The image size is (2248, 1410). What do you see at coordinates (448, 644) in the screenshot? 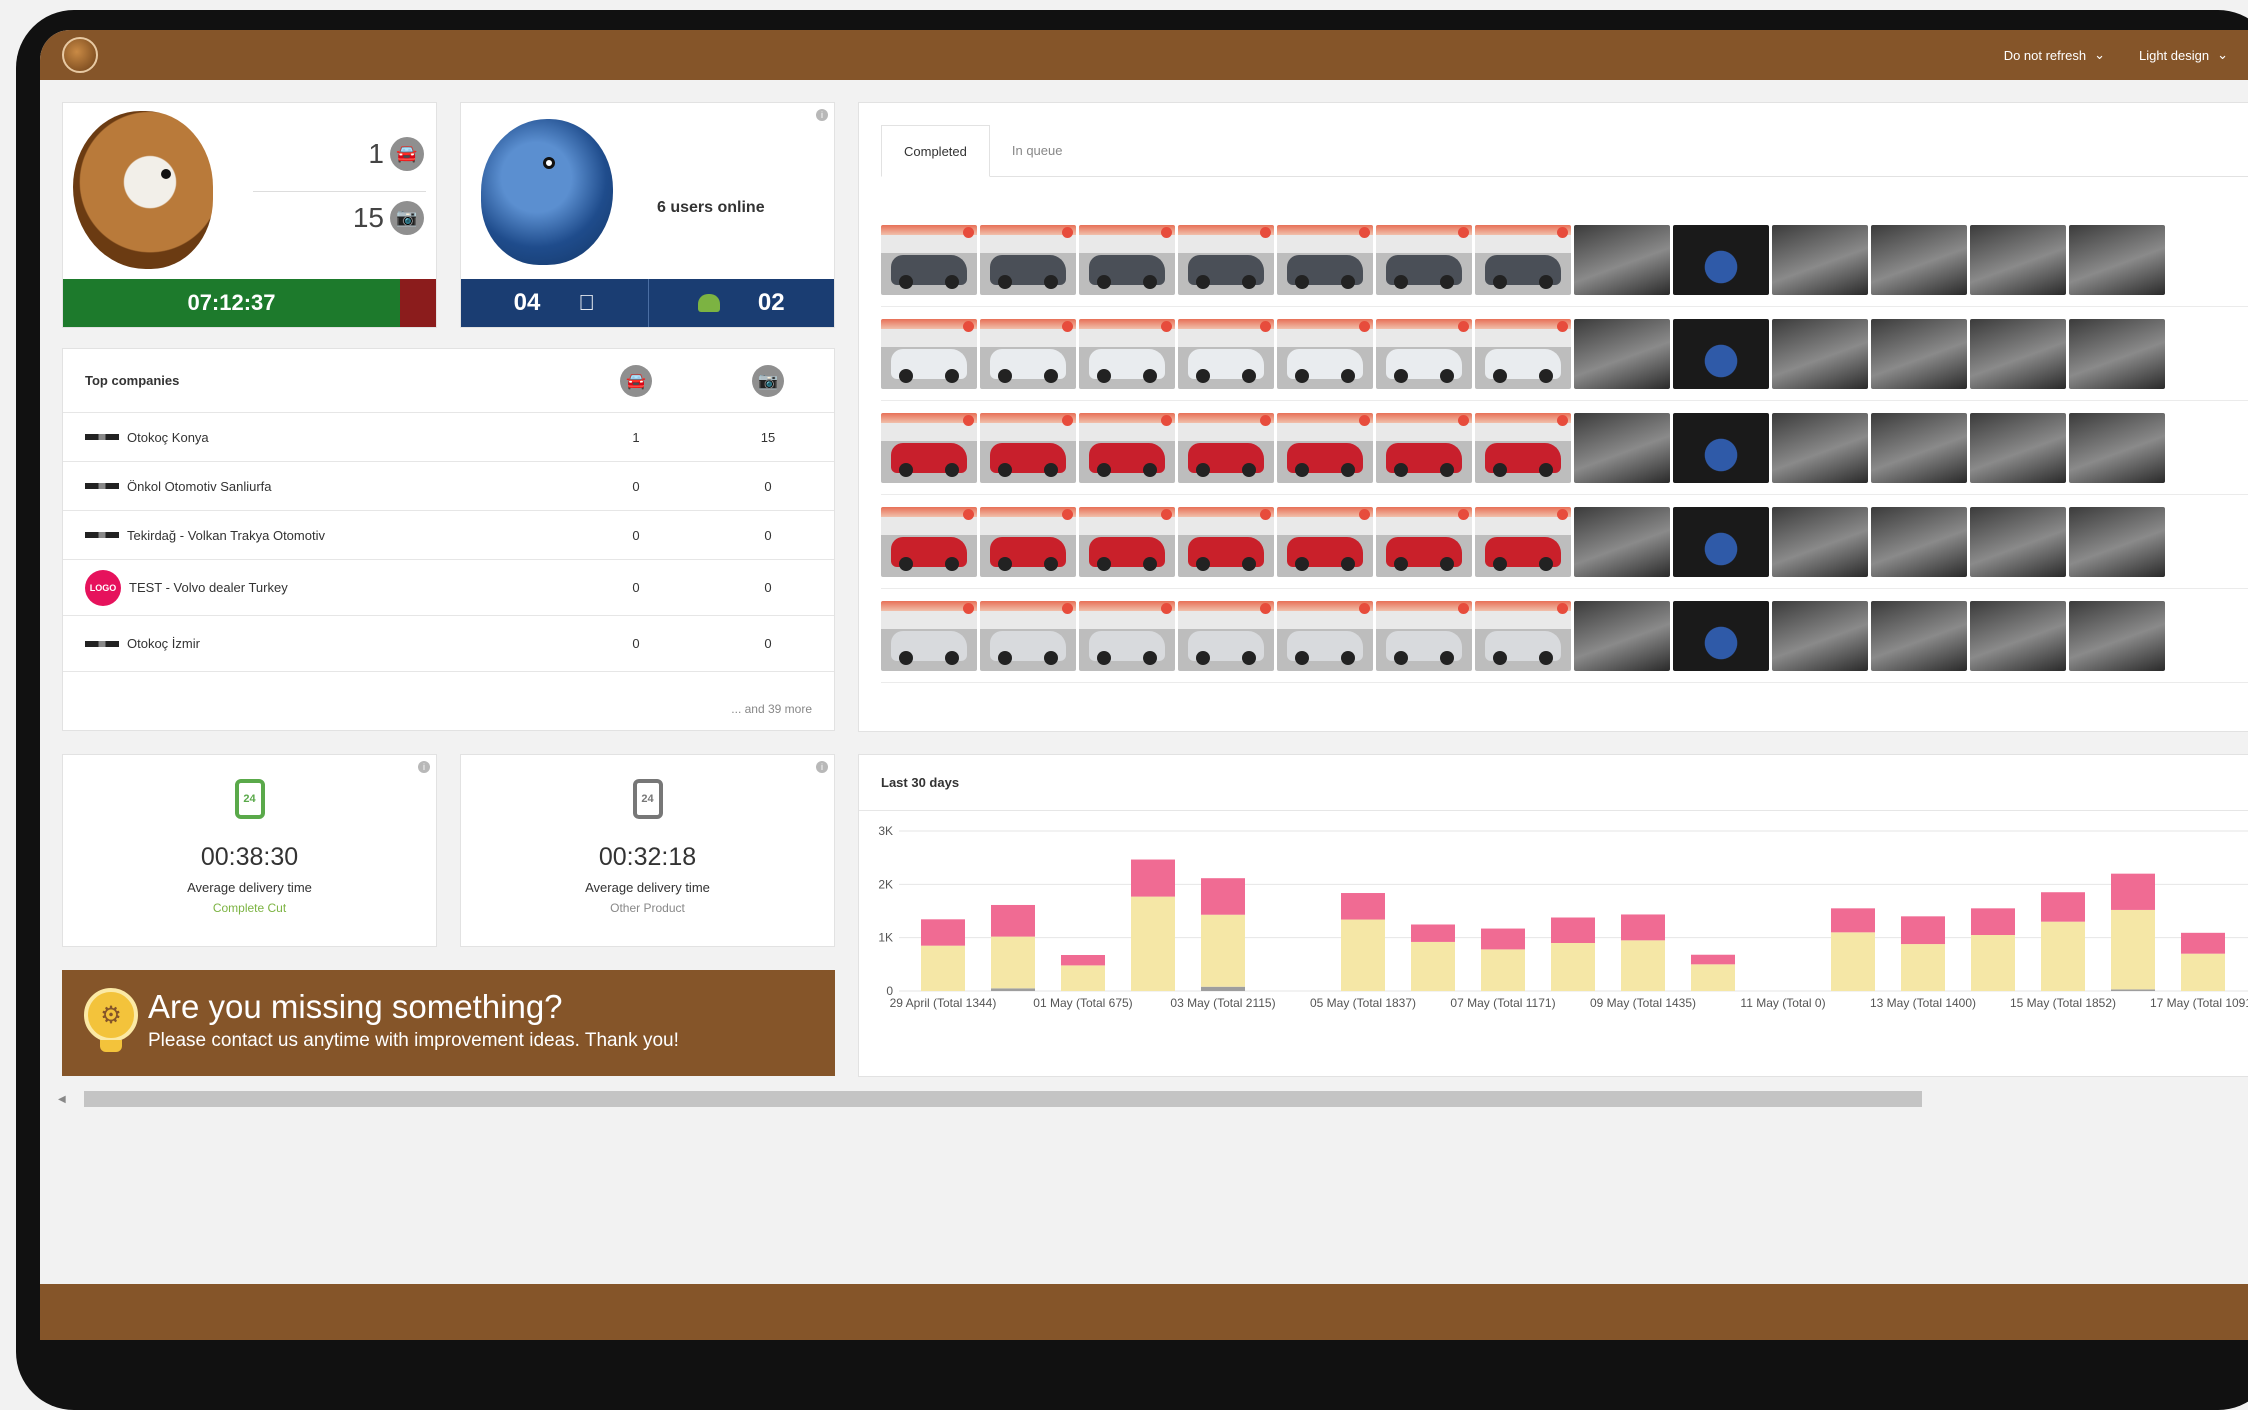
I see `company-row: Otokoç İzmir 0 0` at bounding box center [448, 644].